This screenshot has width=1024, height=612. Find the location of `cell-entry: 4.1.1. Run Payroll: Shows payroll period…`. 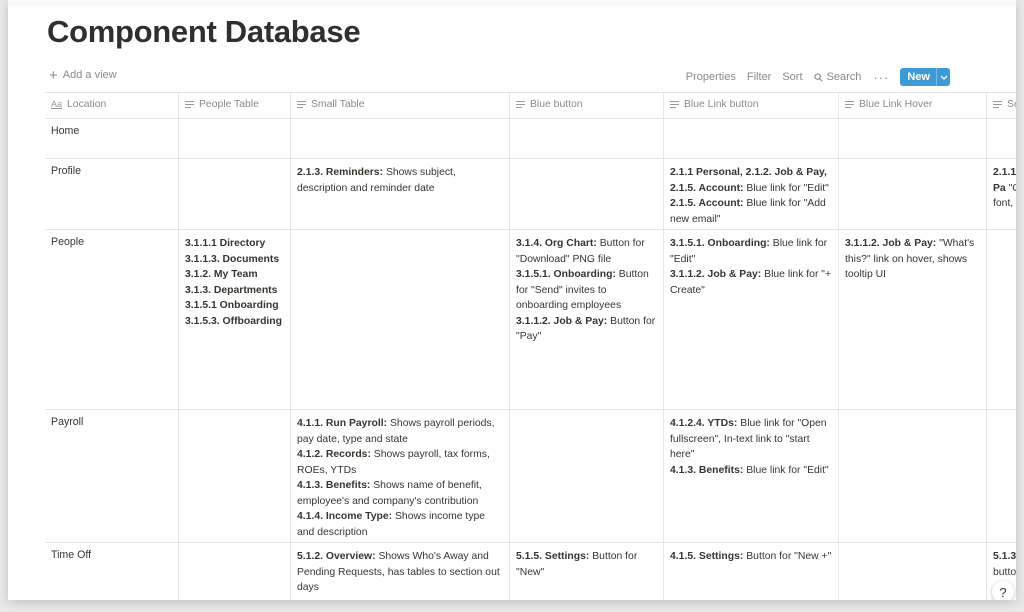

cell-entry: 4.1.1. Run Payroll: Shows payroll period… is located at coordinates (400, 431).